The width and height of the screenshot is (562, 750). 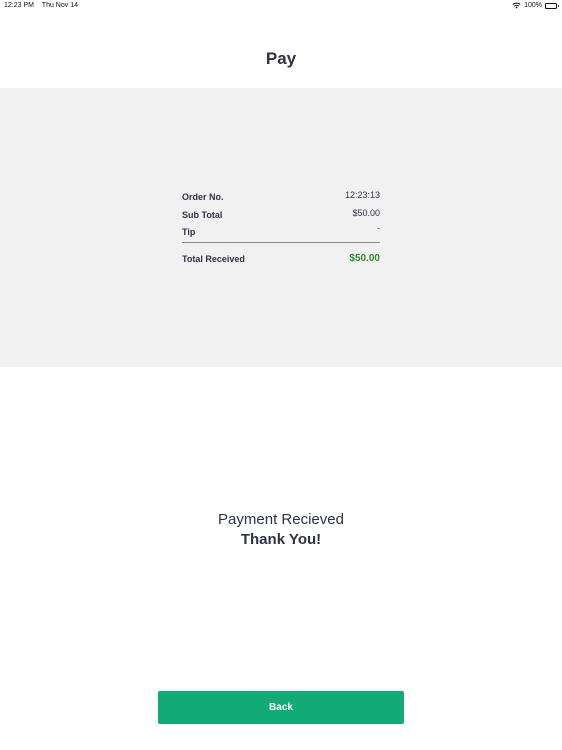 I want to click on tip-row: Tip -, so click(x=281, y=231).